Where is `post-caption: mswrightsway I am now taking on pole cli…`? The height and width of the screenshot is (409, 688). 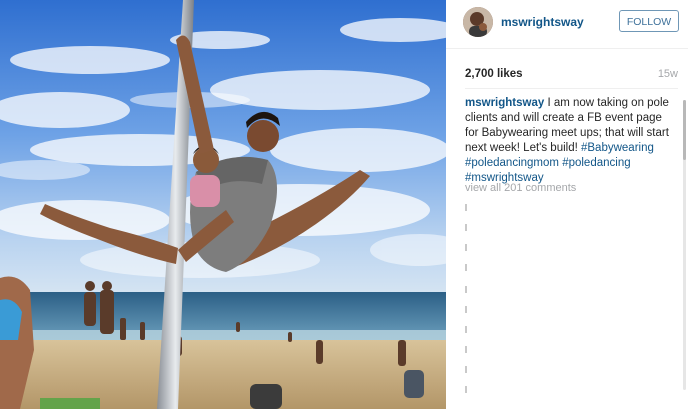 post-caption: mswrightsway I am now taking on pole cli… is located at coordinates (570, 141).